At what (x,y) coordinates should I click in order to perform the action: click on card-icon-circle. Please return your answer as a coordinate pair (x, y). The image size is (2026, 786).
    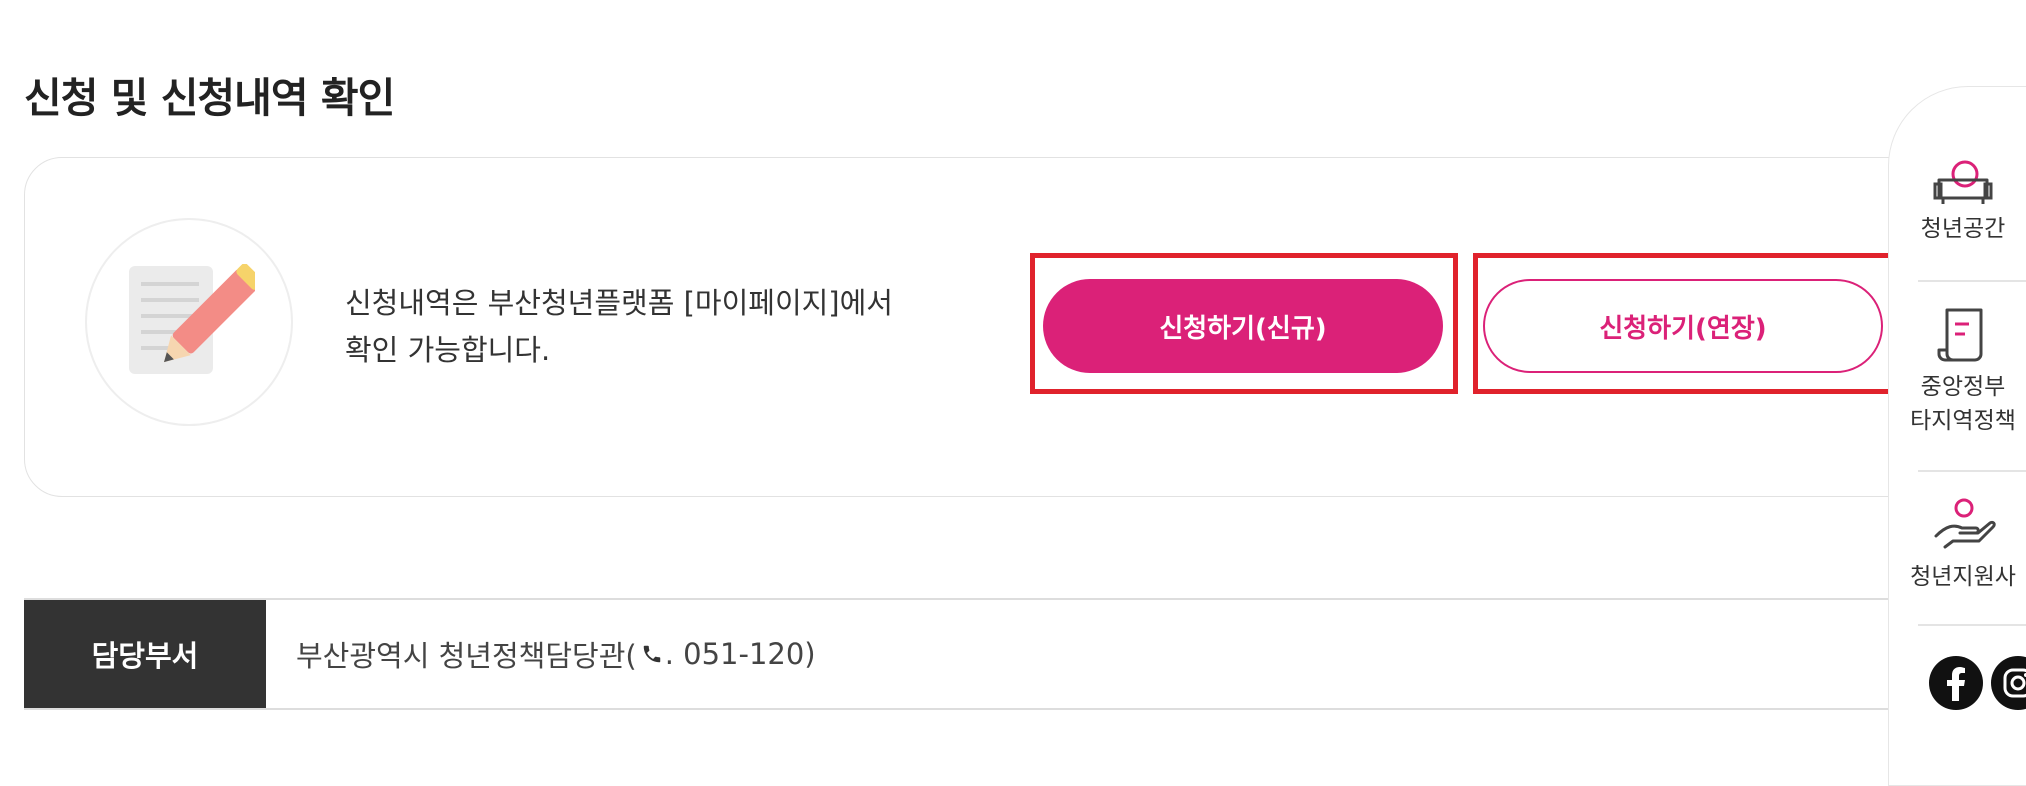
    Looking at the image, I should click on (189, 322).